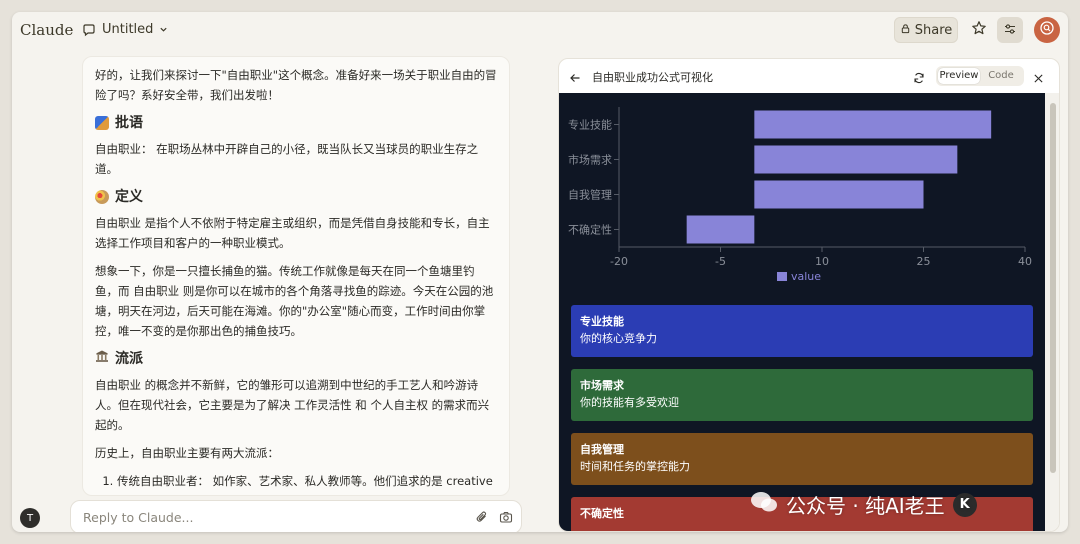 This screenshot has height=544, width=1080. I want to click on y-tick-label: 市场需求, so click(590, 160).